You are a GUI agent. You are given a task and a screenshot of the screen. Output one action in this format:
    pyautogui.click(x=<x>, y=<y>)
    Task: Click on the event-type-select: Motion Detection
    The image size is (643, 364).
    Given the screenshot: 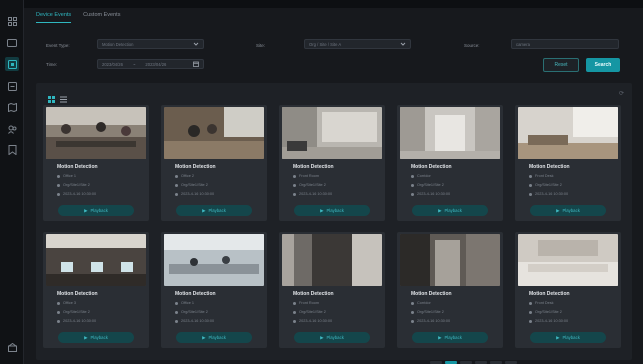 What is the action you would take?
    pyautogui.click(x=150, y=44)
    